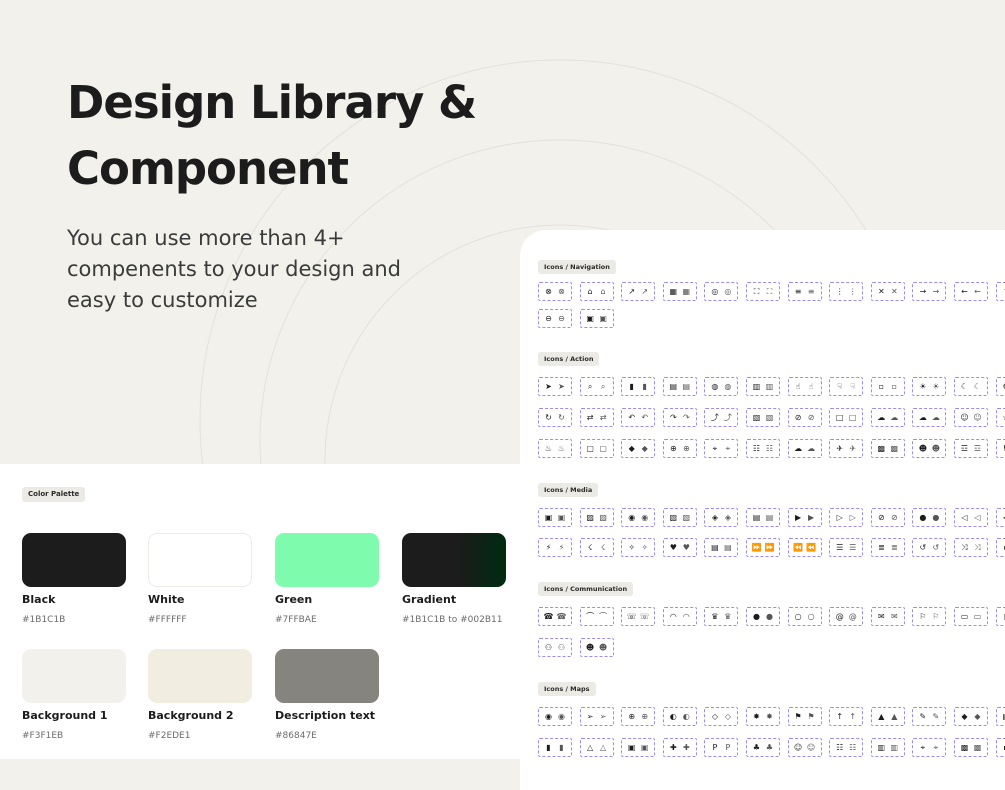 Image resolution: width=1005 pixels, height=790 pixels. What do you see at coordinates (327, 560) in the screenshot?
I see `swatch-green` at bounding box center [327, 560].